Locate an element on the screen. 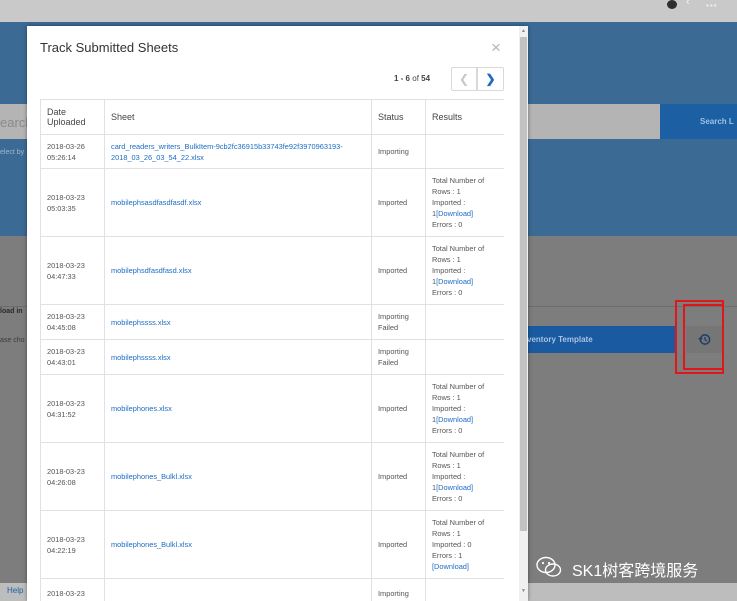 This screenshot has width=737, height=601. prev-page-button: ❮ is located at coordinates (464, 79).